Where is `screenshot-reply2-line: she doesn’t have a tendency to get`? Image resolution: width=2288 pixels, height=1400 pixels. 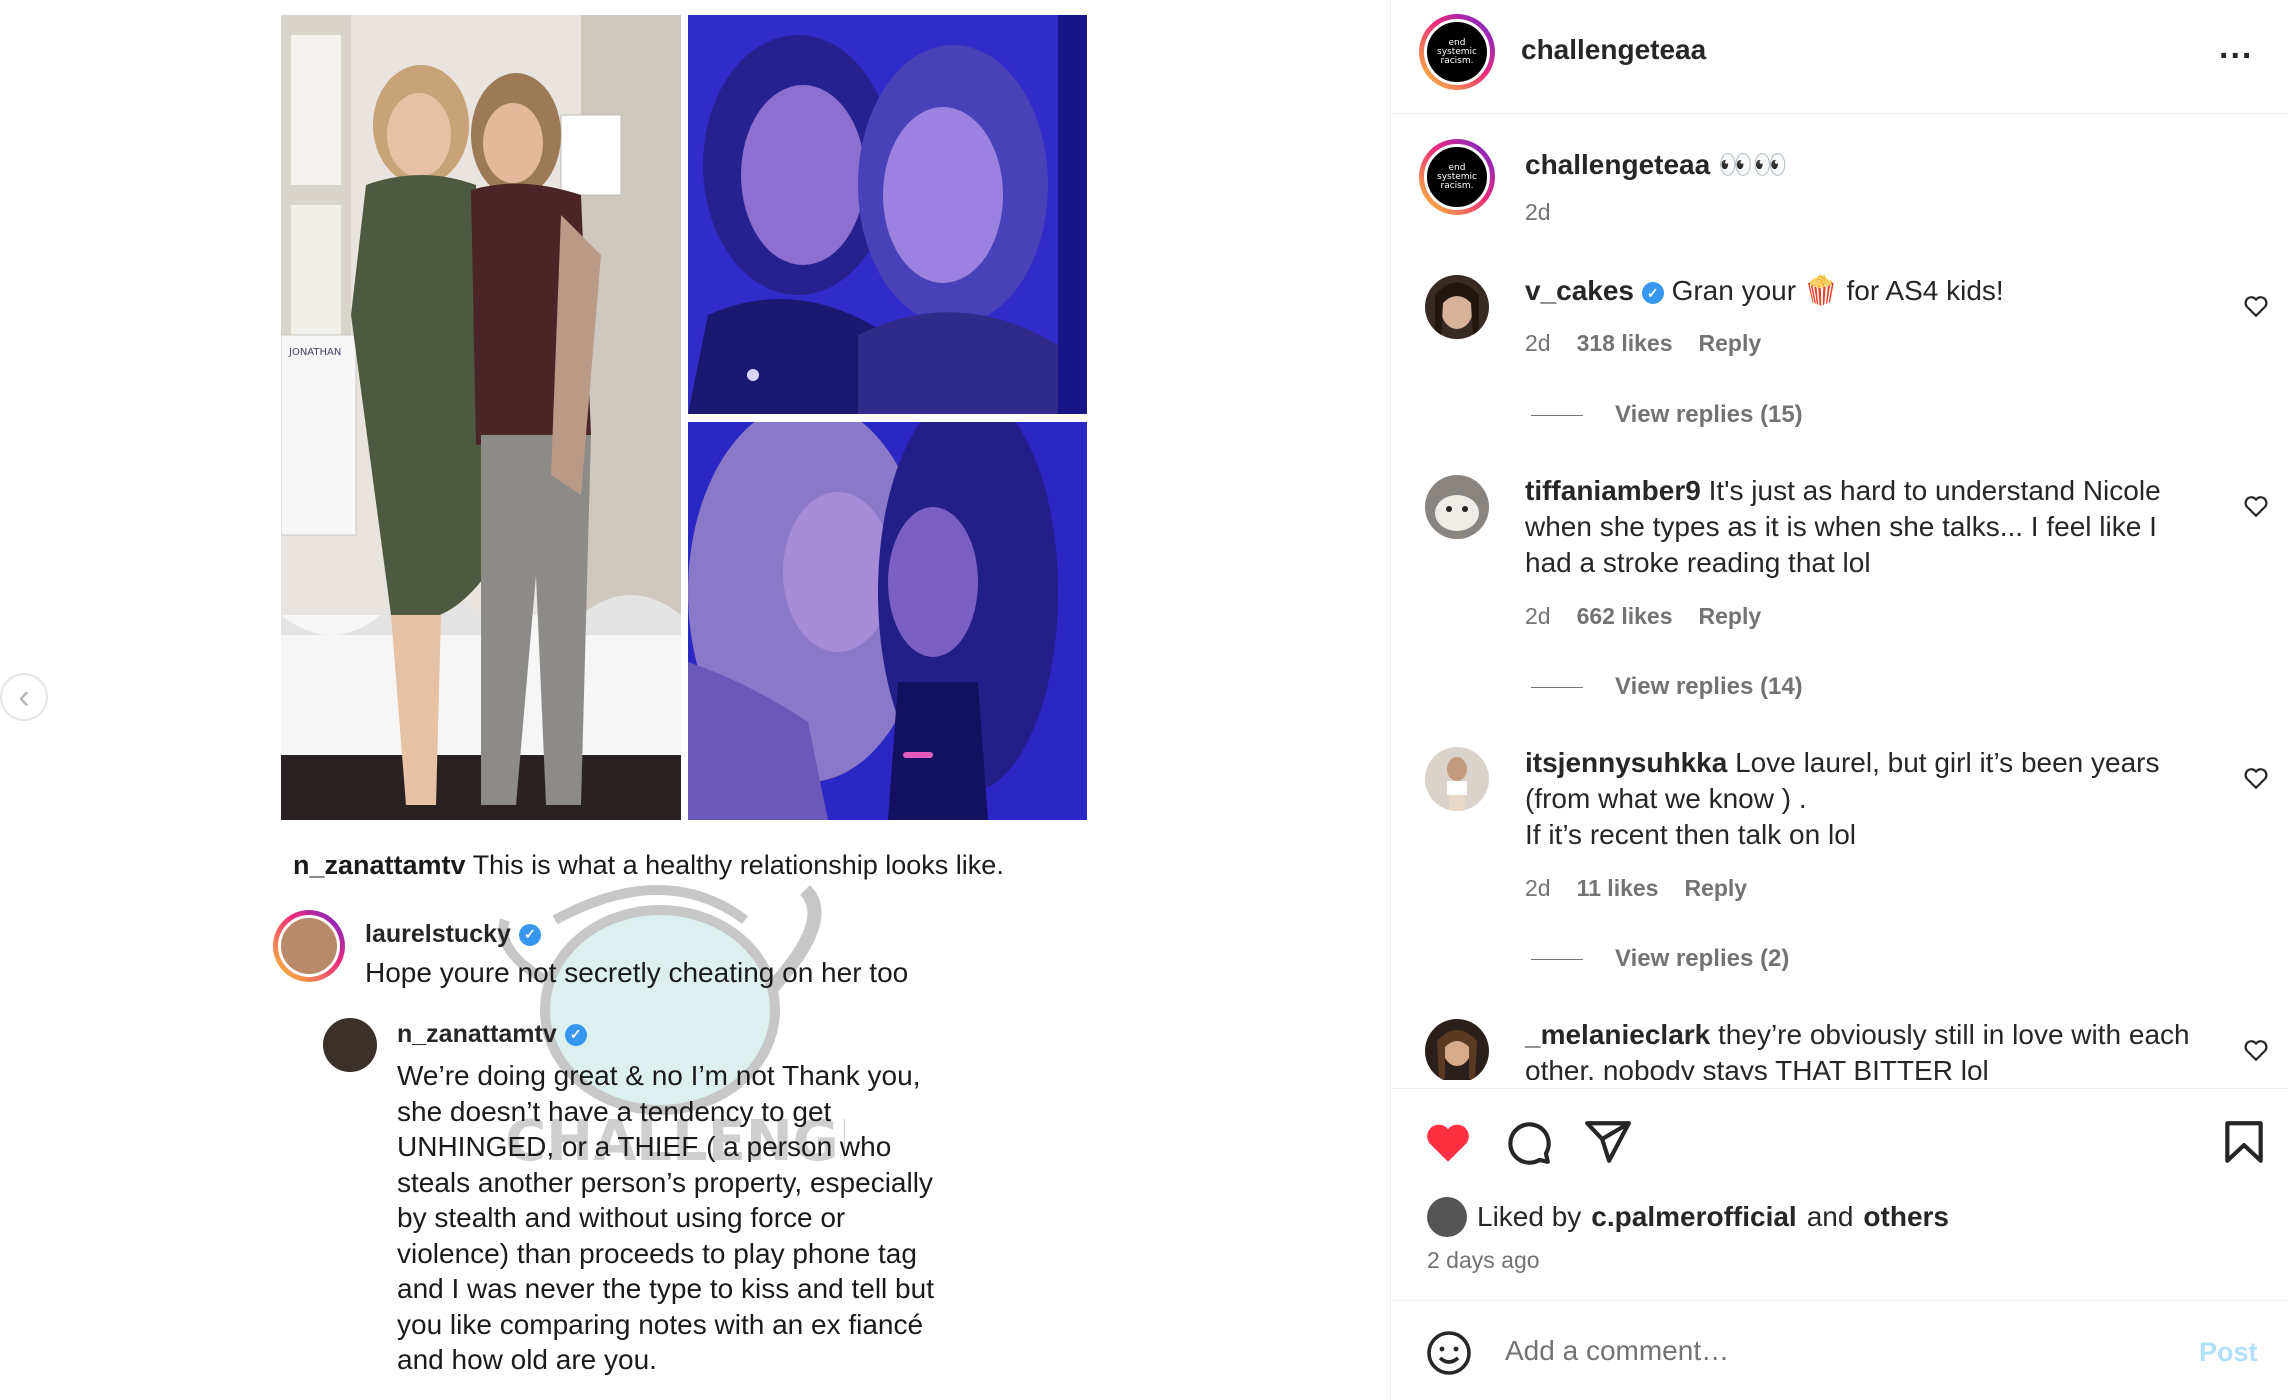 screenshot-reply2-line: she doesn’t have a tendency to get is located at coordinates (614, 1111).